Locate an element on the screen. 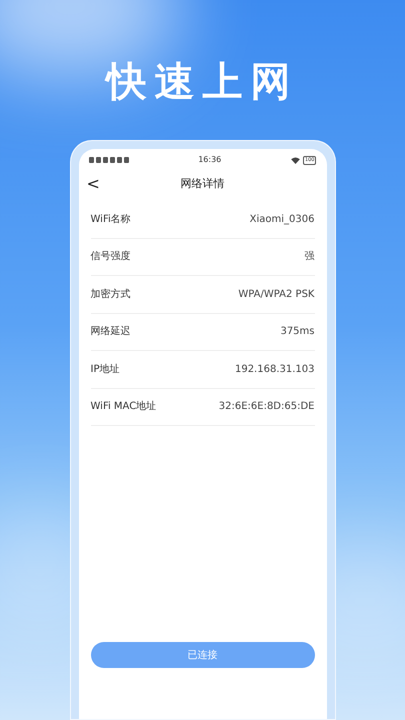 This screenshot has height=720, width=405. row-value: Xiaomi_0306 is located at coordinates (282, 219).